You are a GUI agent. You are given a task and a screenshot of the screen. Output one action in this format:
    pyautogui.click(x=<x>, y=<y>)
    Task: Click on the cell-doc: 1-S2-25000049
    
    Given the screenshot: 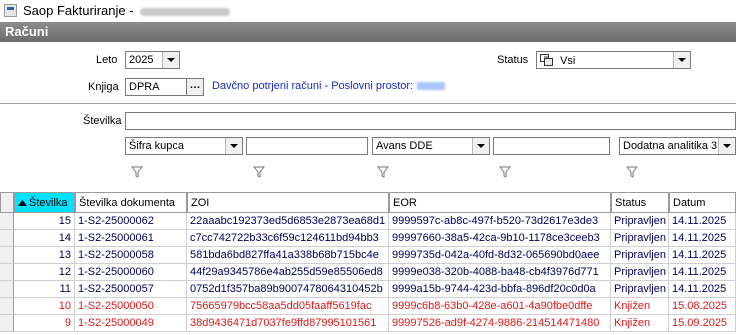 What is the action you would take?
    pyautogui.click(x=131, y=323)
    